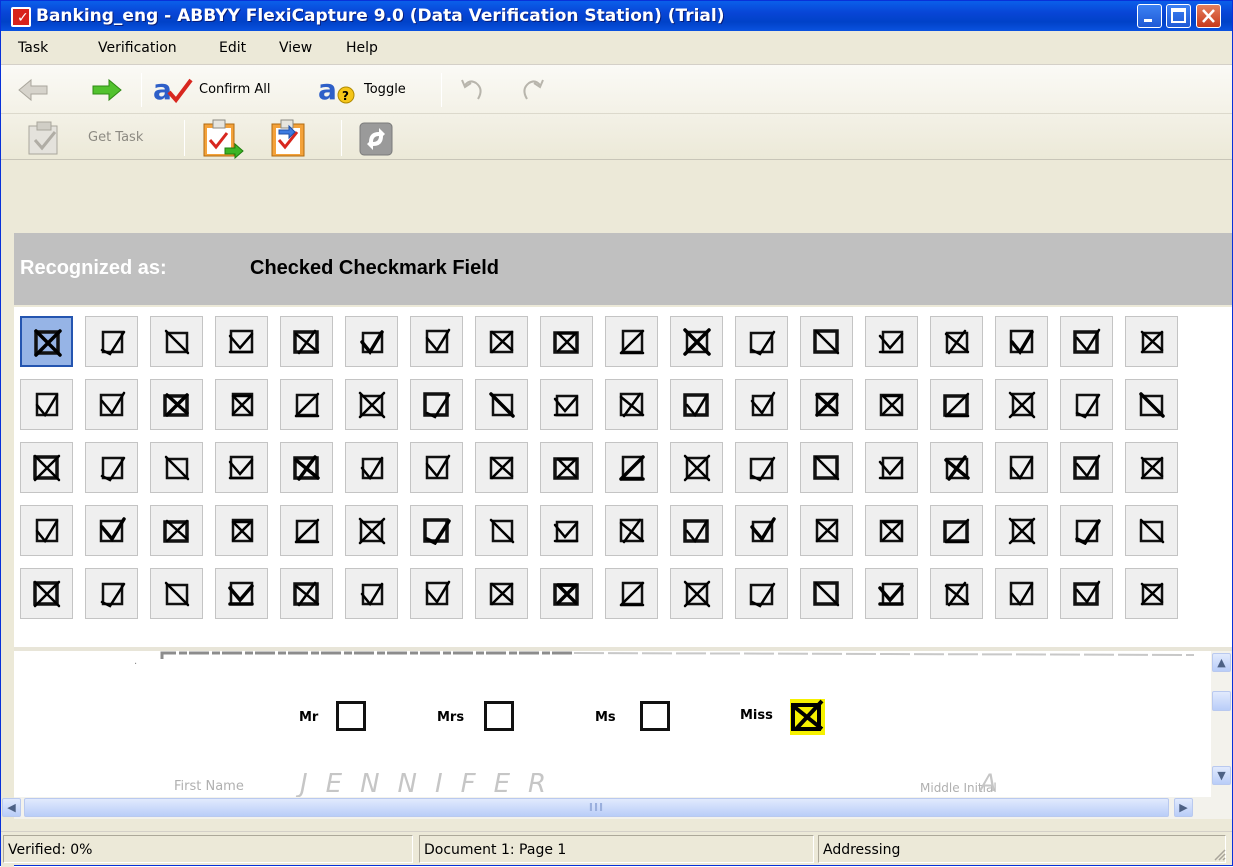 Image resolution: width=1233 pixels, height=867 pixels. Describe the element at coordinates (1208, 16) in the screenshot. I see `close-button` at that location.